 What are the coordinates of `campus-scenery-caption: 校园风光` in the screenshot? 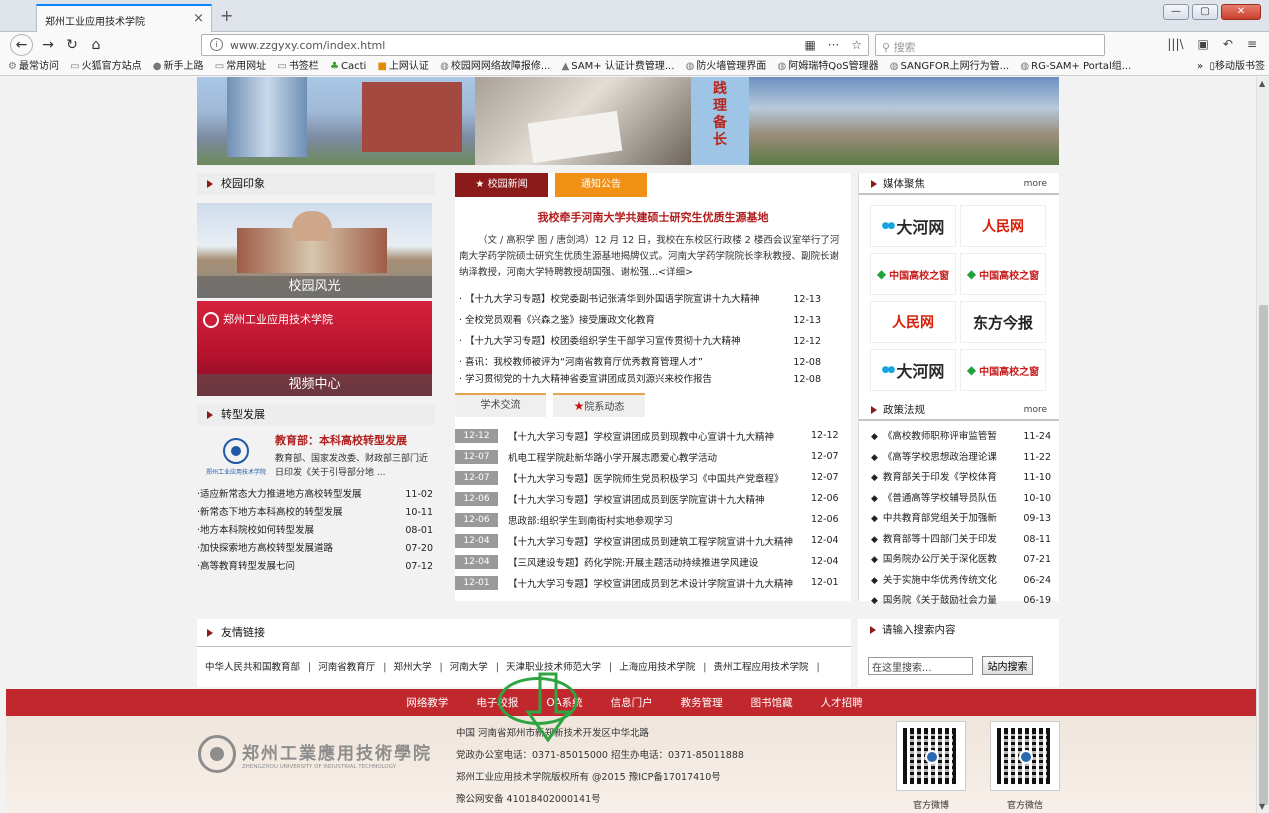 It's located at (314, 287).